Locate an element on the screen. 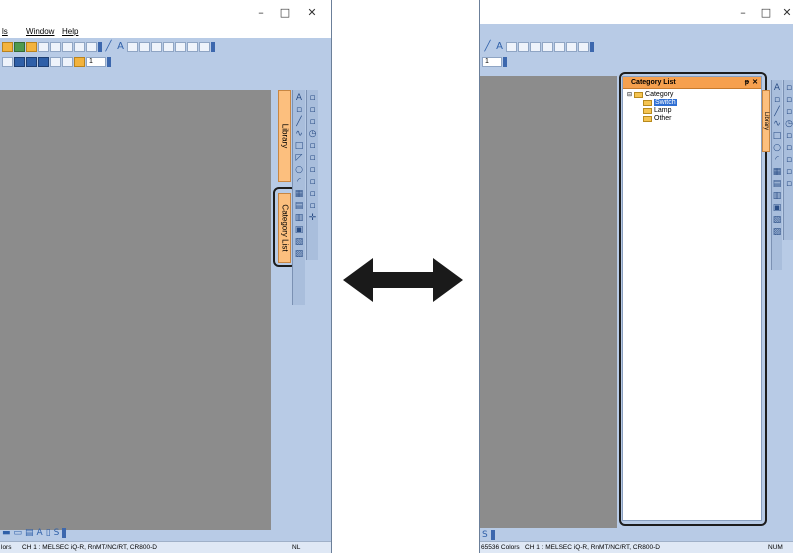  menu-window: Window is located at coordinates (40, 31).